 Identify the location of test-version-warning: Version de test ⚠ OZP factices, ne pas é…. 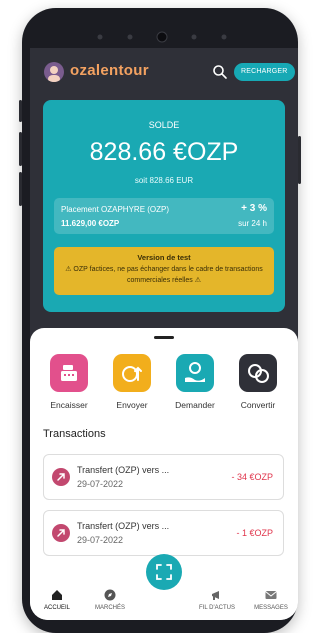
(164, 271).